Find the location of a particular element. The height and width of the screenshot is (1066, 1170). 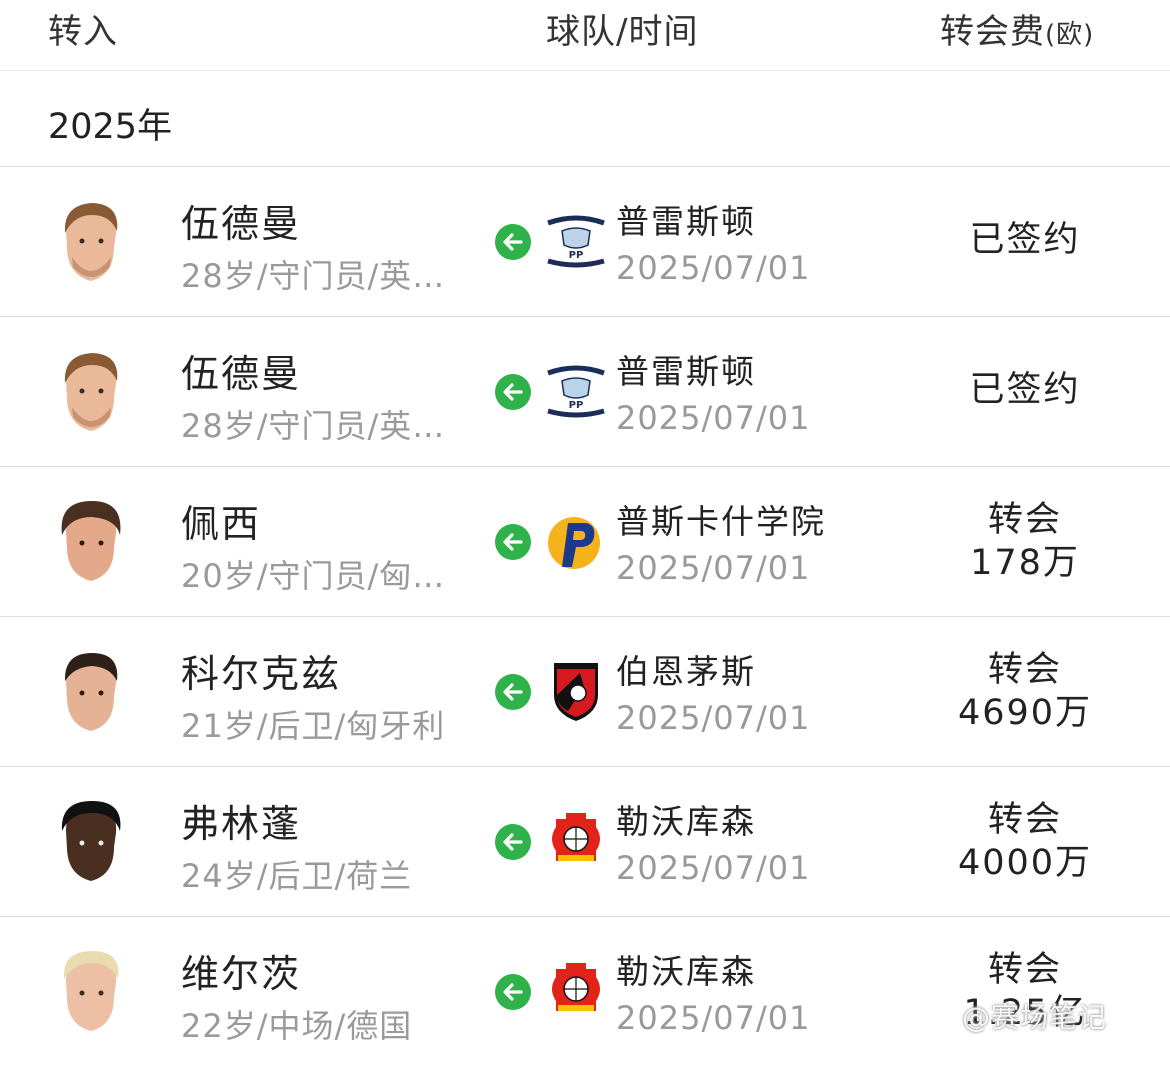

fee-amount: 178万 is located at coordinates (1025, 563).